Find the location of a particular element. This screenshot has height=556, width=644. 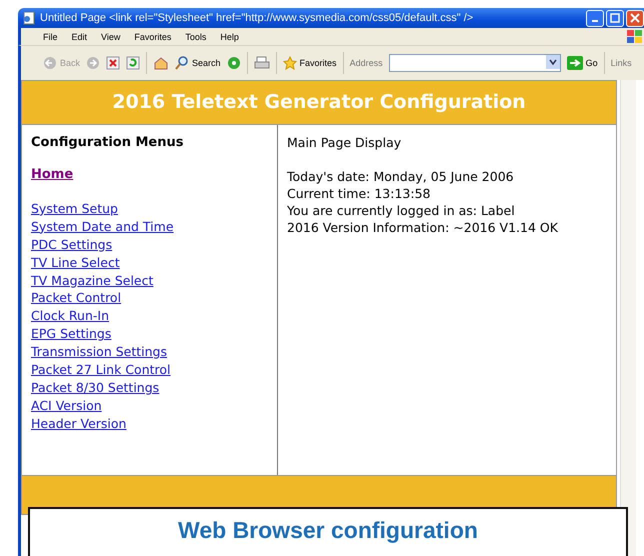

windows-logo-icon is located at coordinates (635, 36).